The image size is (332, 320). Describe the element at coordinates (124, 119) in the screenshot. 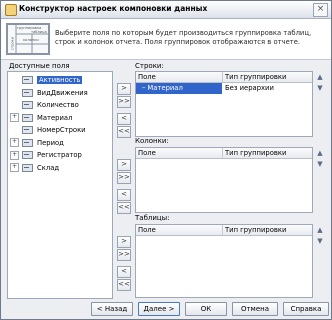

I see `rows-remove-button: <` at that location.